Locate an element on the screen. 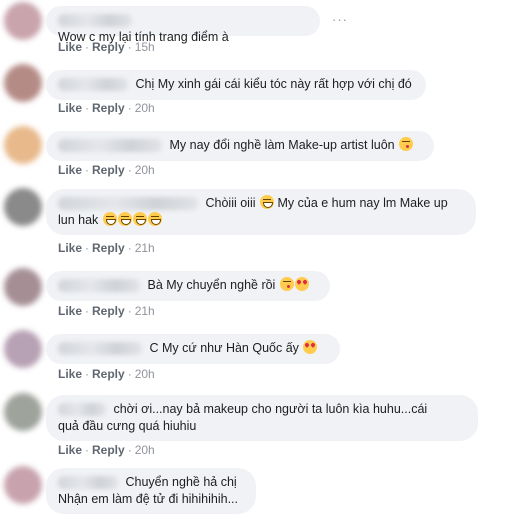 The height and width of the screenshot is (520, 510). comment-time: 15h is located at coordinates (145, 47).